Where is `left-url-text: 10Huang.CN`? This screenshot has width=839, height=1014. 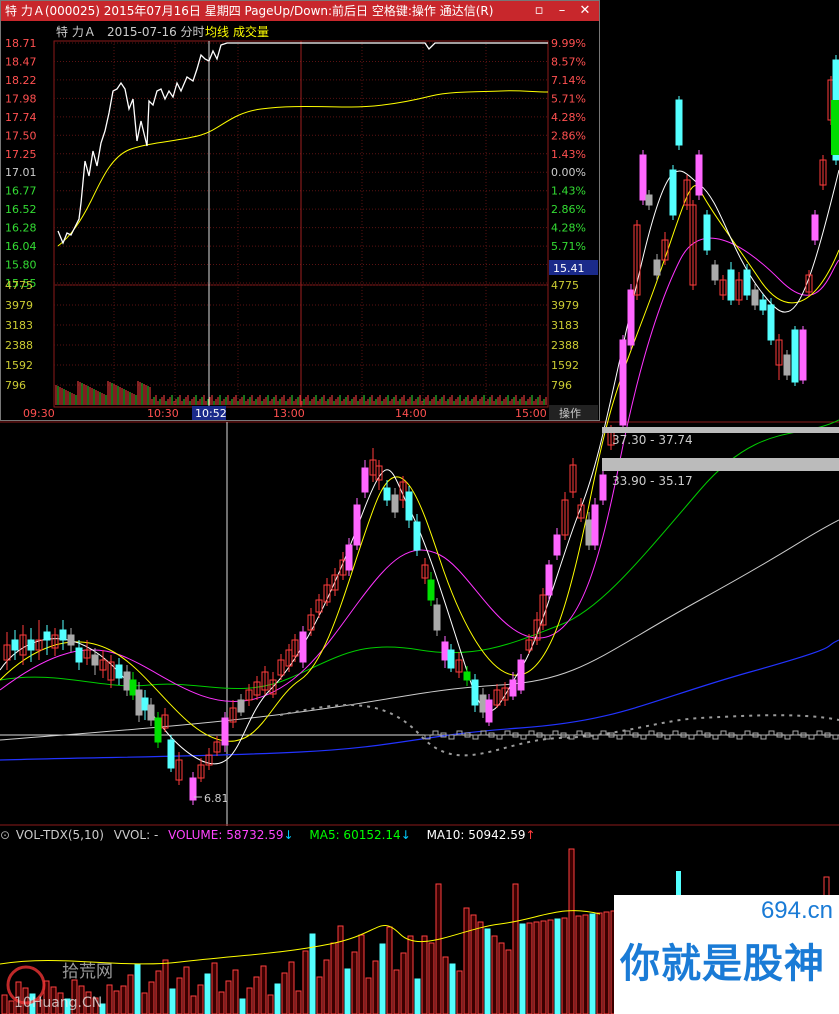
left-url-text: 10Huang.CN is located at coordinates (58, 1003).